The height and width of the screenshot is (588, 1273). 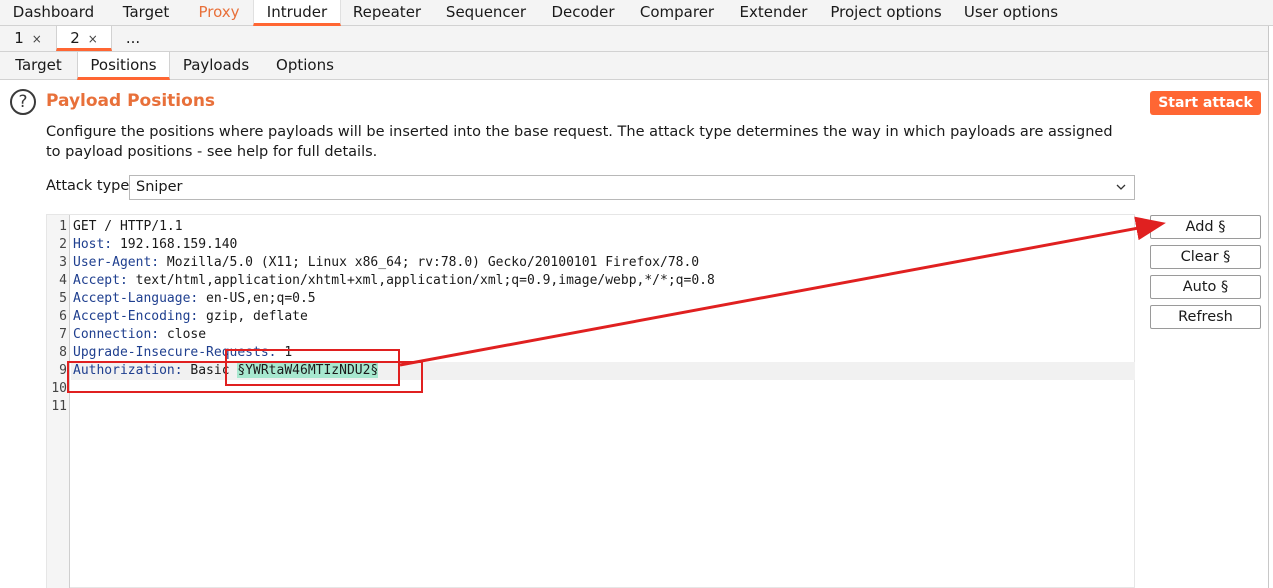 I want to click on tool-tab-dashboard: Dashboard, so click(x=53, y=13).